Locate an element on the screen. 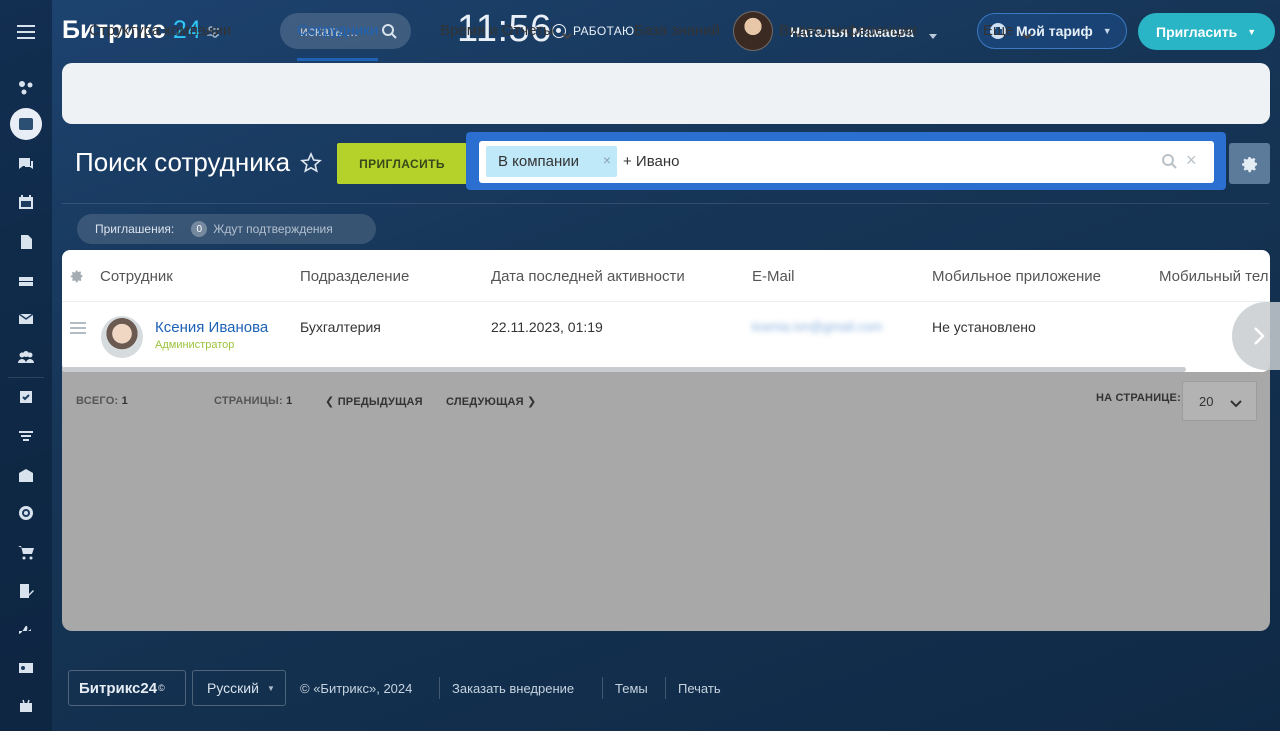  drive-icon is located at coordinates (26, 280).